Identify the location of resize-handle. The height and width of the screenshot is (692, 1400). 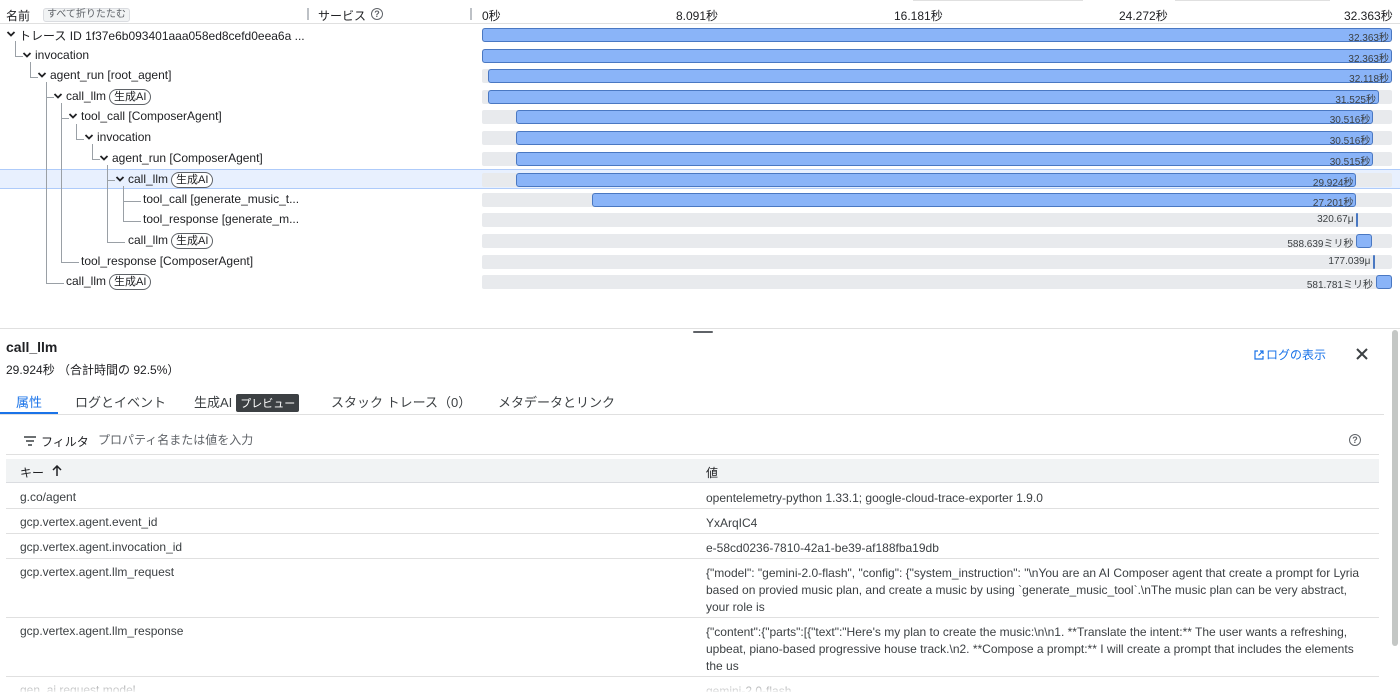
(703, 332).